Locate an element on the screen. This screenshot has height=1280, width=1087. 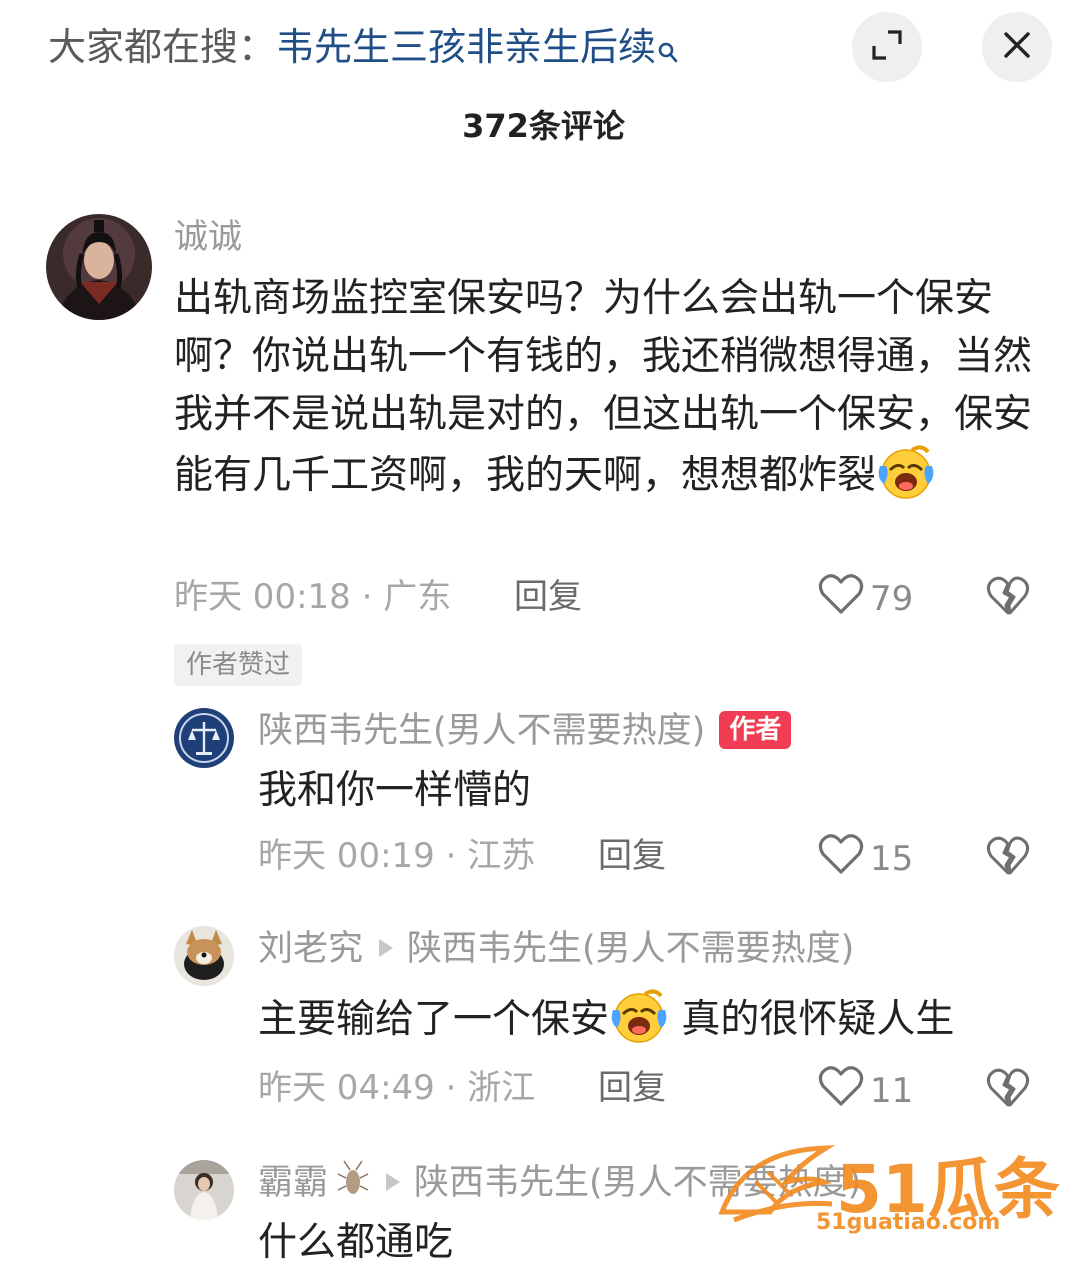
comment-username: 诚诚 is located at coordinates (208, 237).